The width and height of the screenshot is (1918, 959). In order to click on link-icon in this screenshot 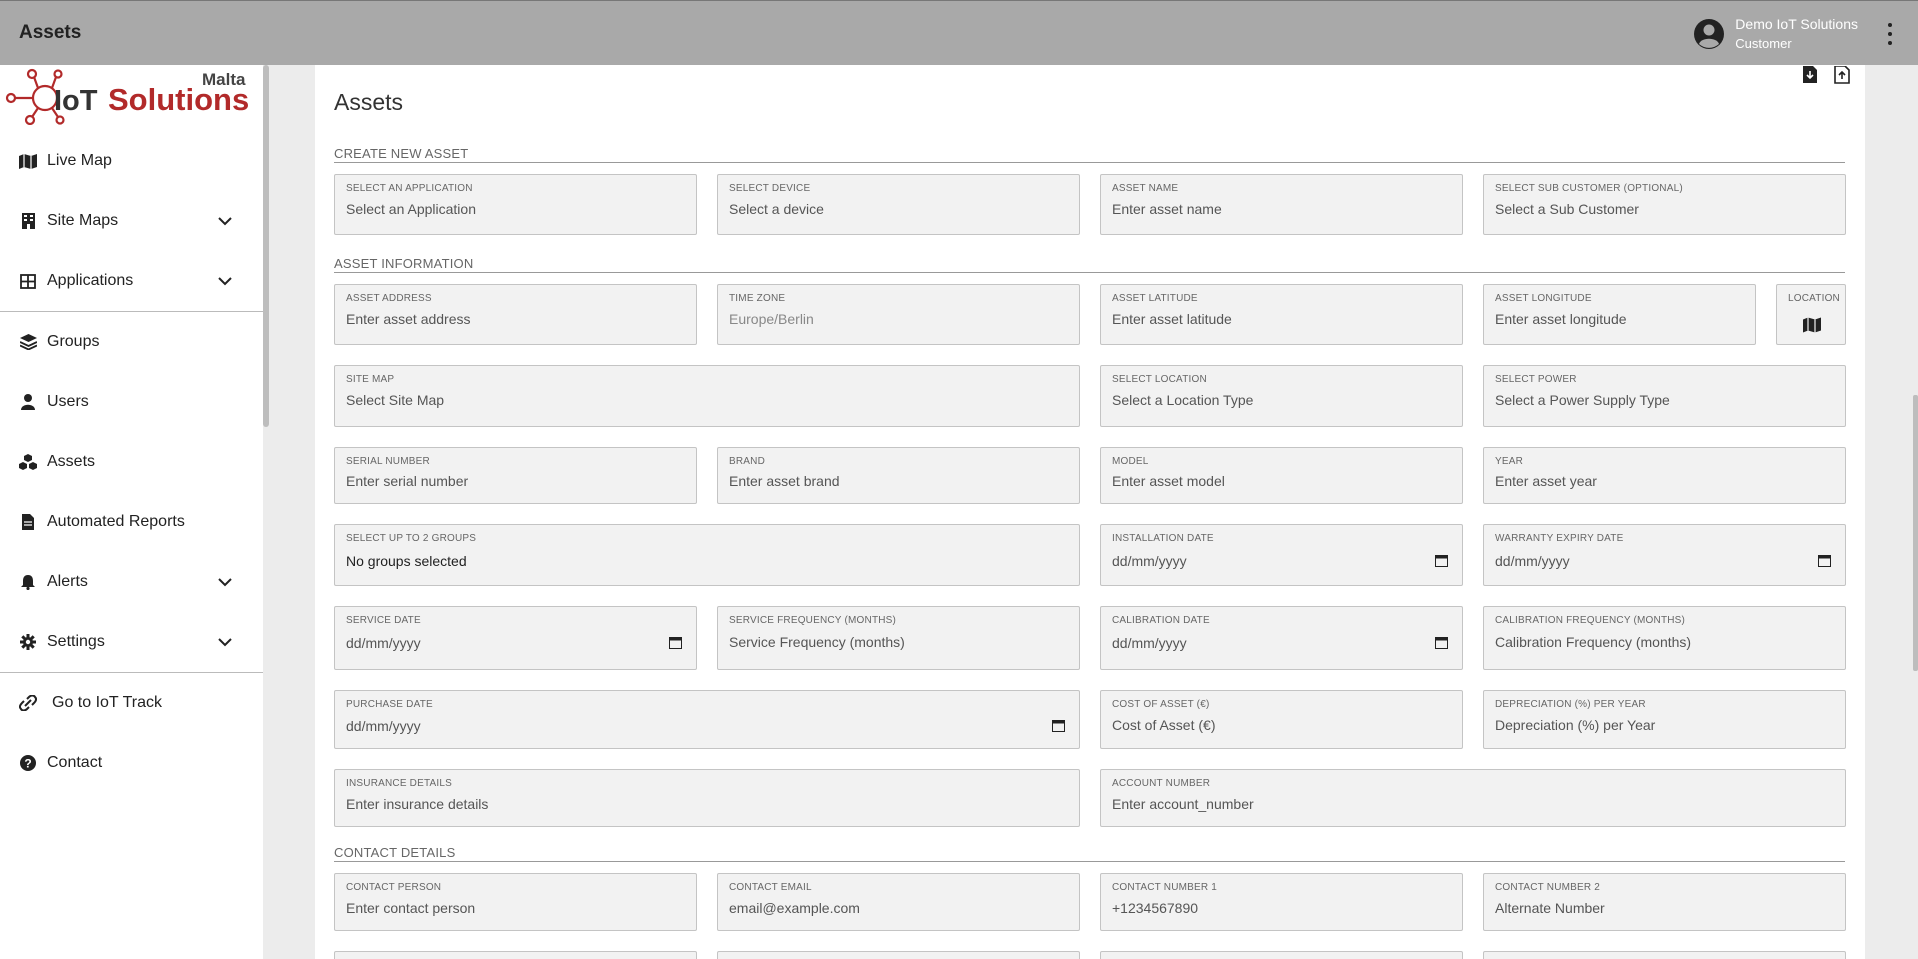, I will do `click(28, 703)`.